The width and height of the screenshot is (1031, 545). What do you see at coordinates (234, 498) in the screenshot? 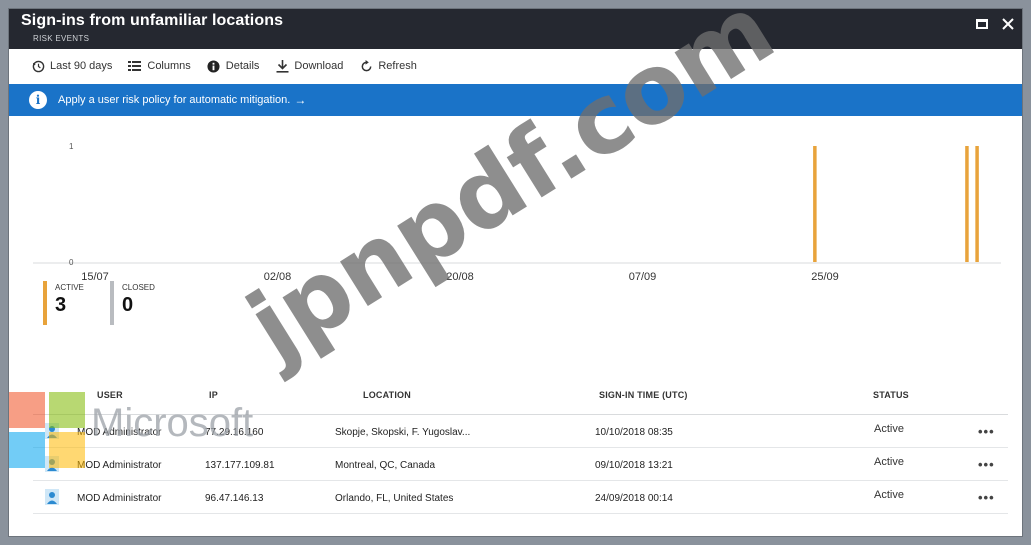
I see `row-ip: 96.47.146.13` at bounding box center [234, 498].